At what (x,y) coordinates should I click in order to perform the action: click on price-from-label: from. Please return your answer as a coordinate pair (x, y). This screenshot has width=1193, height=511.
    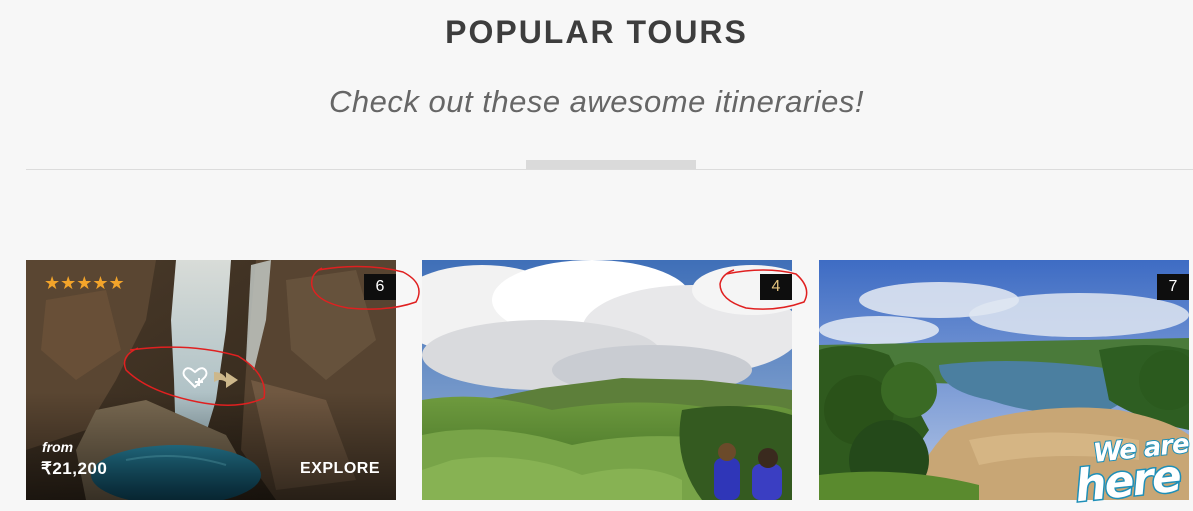
    Looking at the image, I should click on (58, 447).